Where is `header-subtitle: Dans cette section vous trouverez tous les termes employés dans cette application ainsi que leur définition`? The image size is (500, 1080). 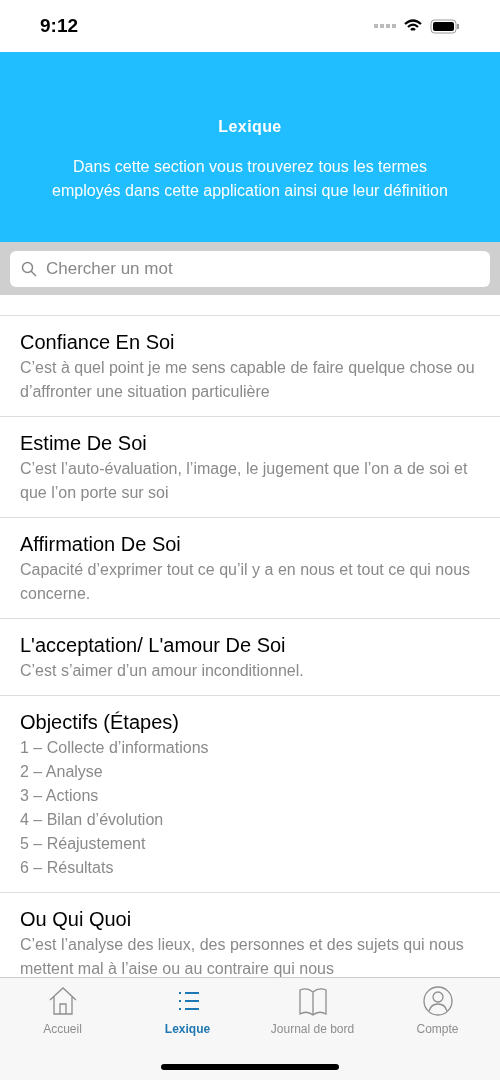 header-subtitle: Dans cette section vous trouverez tous les termes employés dans cette application ainsi que leur définition is located at coordinates (250, 179).